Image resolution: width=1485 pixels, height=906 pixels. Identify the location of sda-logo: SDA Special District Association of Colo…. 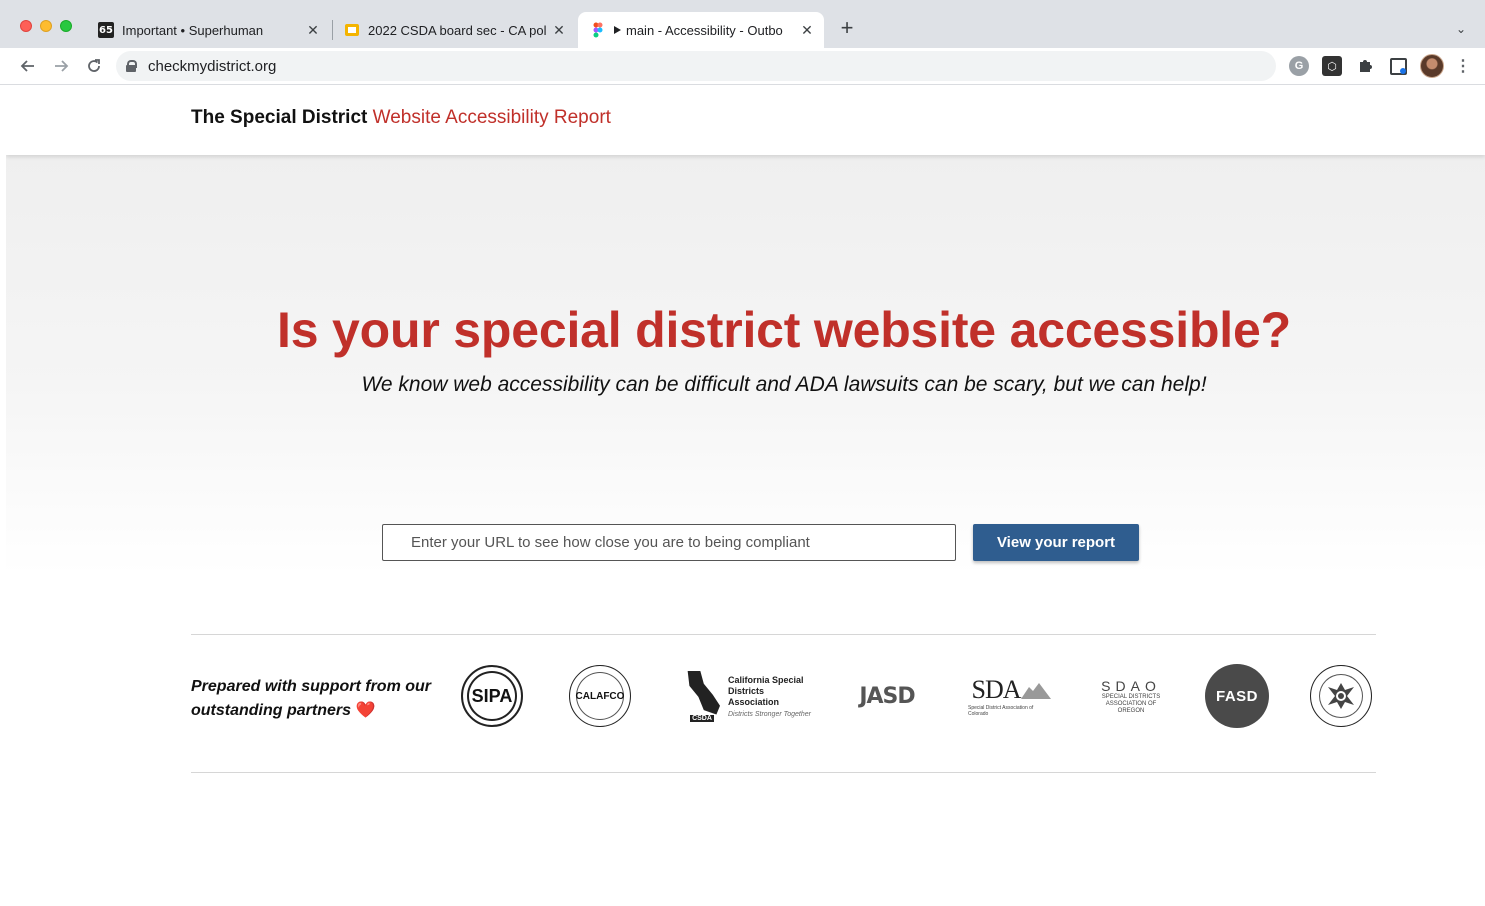
(1011, 696).